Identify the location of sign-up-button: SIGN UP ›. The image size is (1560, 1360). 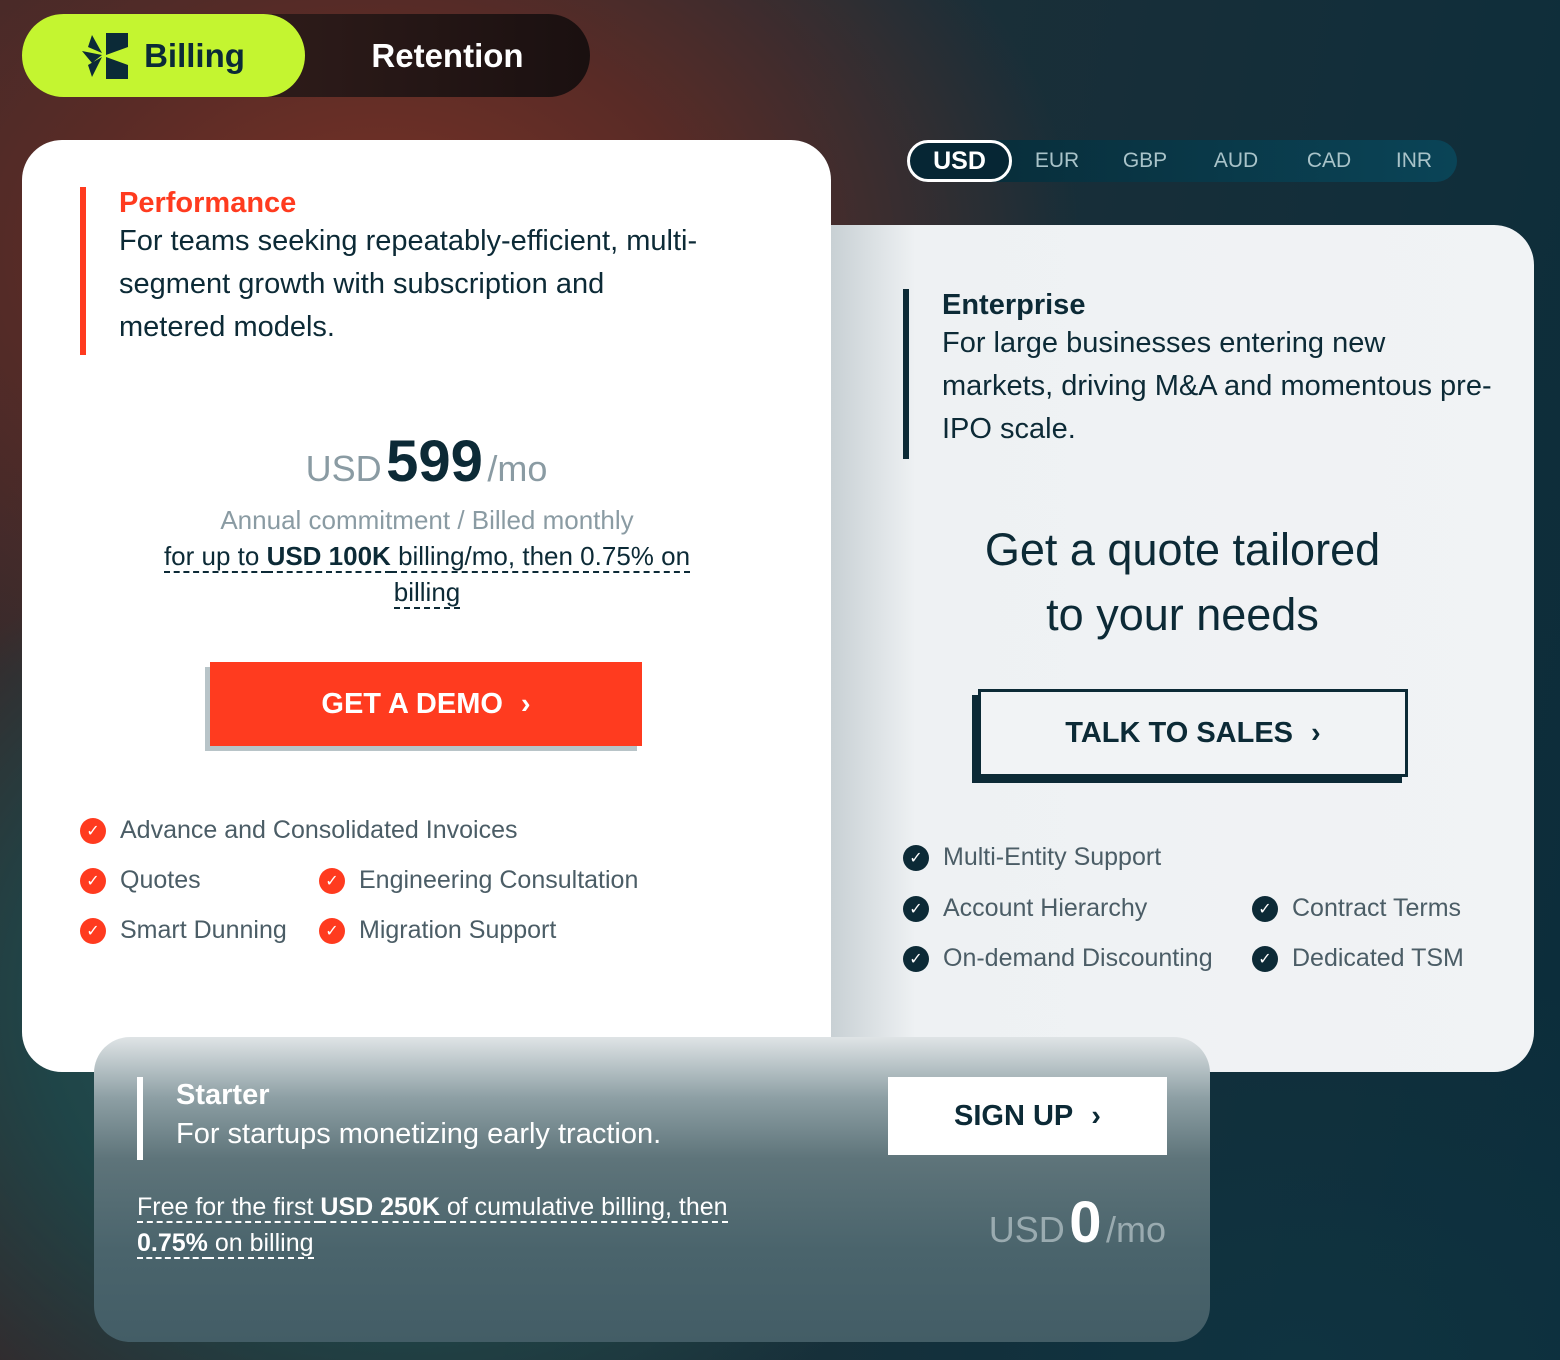
(1027, 1116).